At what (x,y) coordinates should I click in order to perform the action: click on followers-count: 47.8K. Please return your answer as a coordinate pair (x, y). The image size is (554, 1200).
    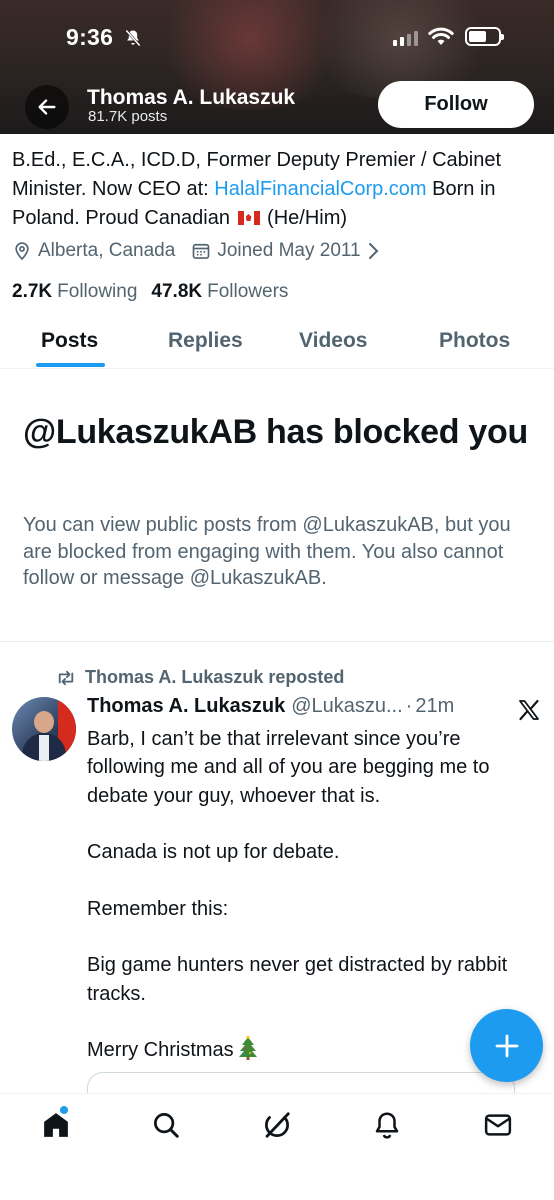
    Looking at the image, I should click on (177, 291).